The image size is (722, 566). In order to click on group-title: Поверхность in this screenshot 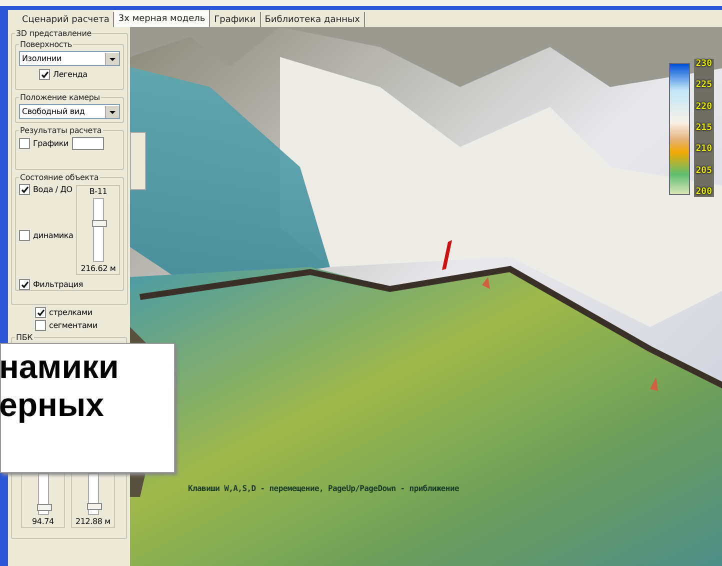, I will do `click(46, 44)`.